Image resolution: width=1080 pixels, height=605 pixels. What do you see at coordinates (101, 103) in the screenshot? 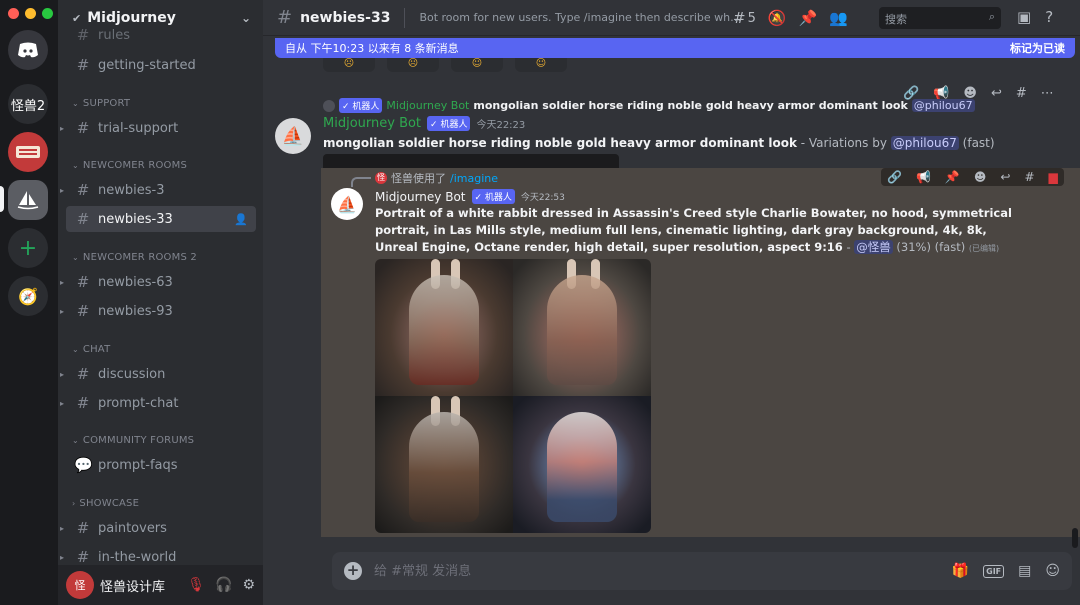
I see `category-support: ⌄ SUPPORT` at bounding box center [101, 103].